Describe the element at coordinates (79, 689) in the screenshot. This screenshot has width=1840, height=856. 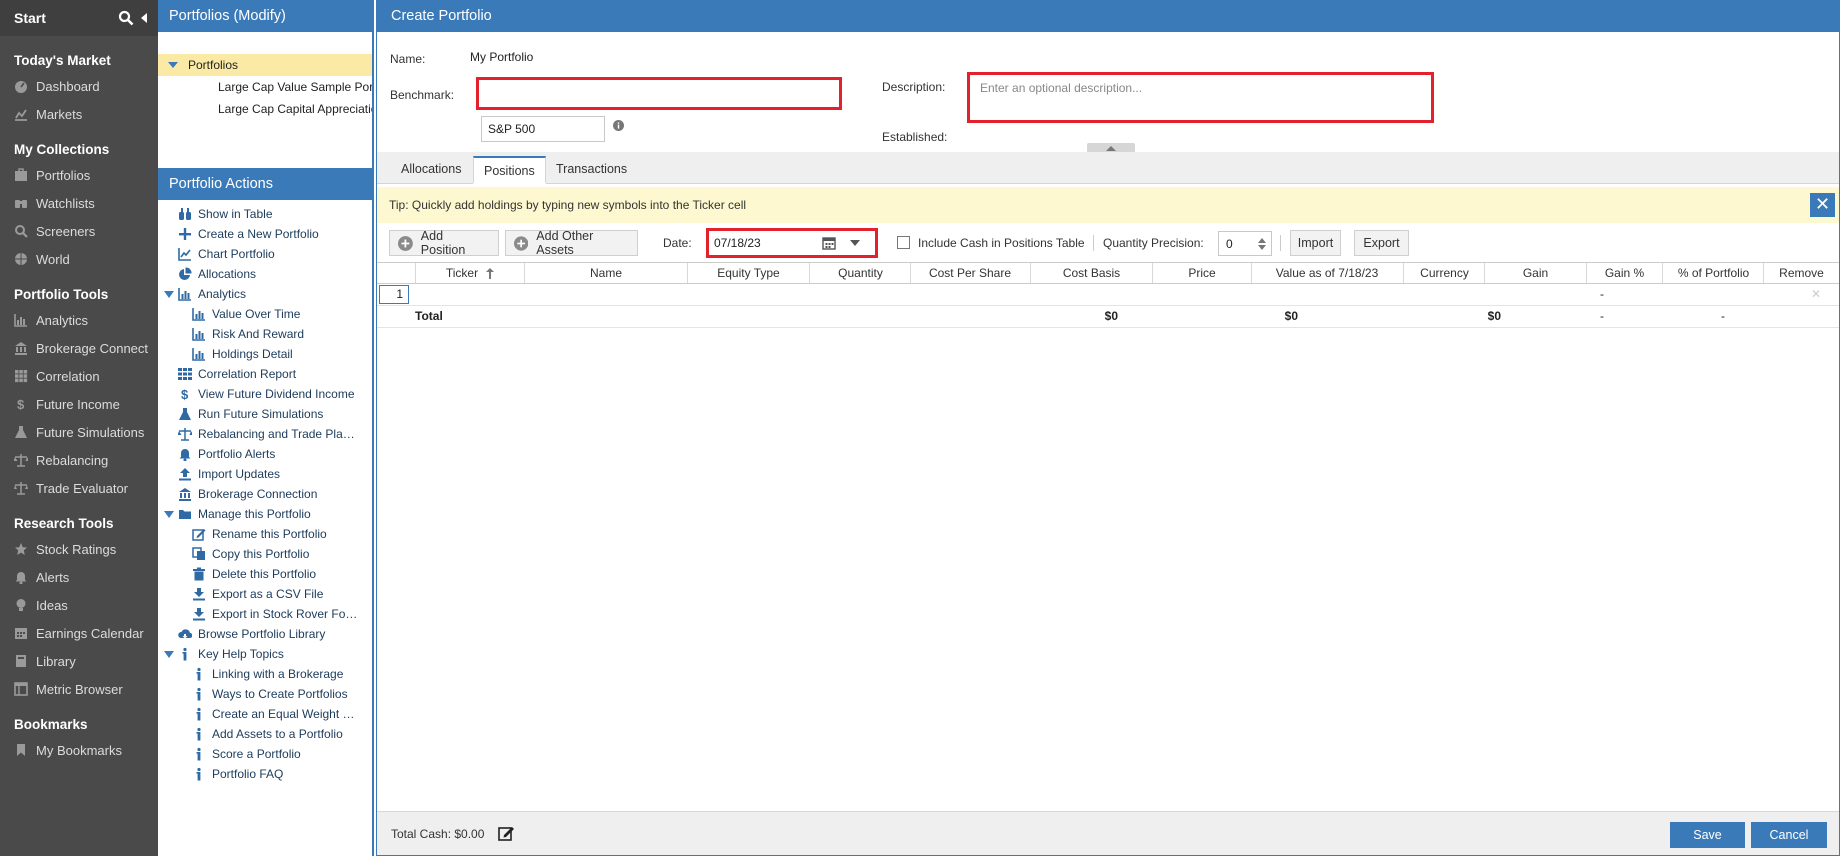
I see `nav-item-metric-browser: Metric Browser` at that location.